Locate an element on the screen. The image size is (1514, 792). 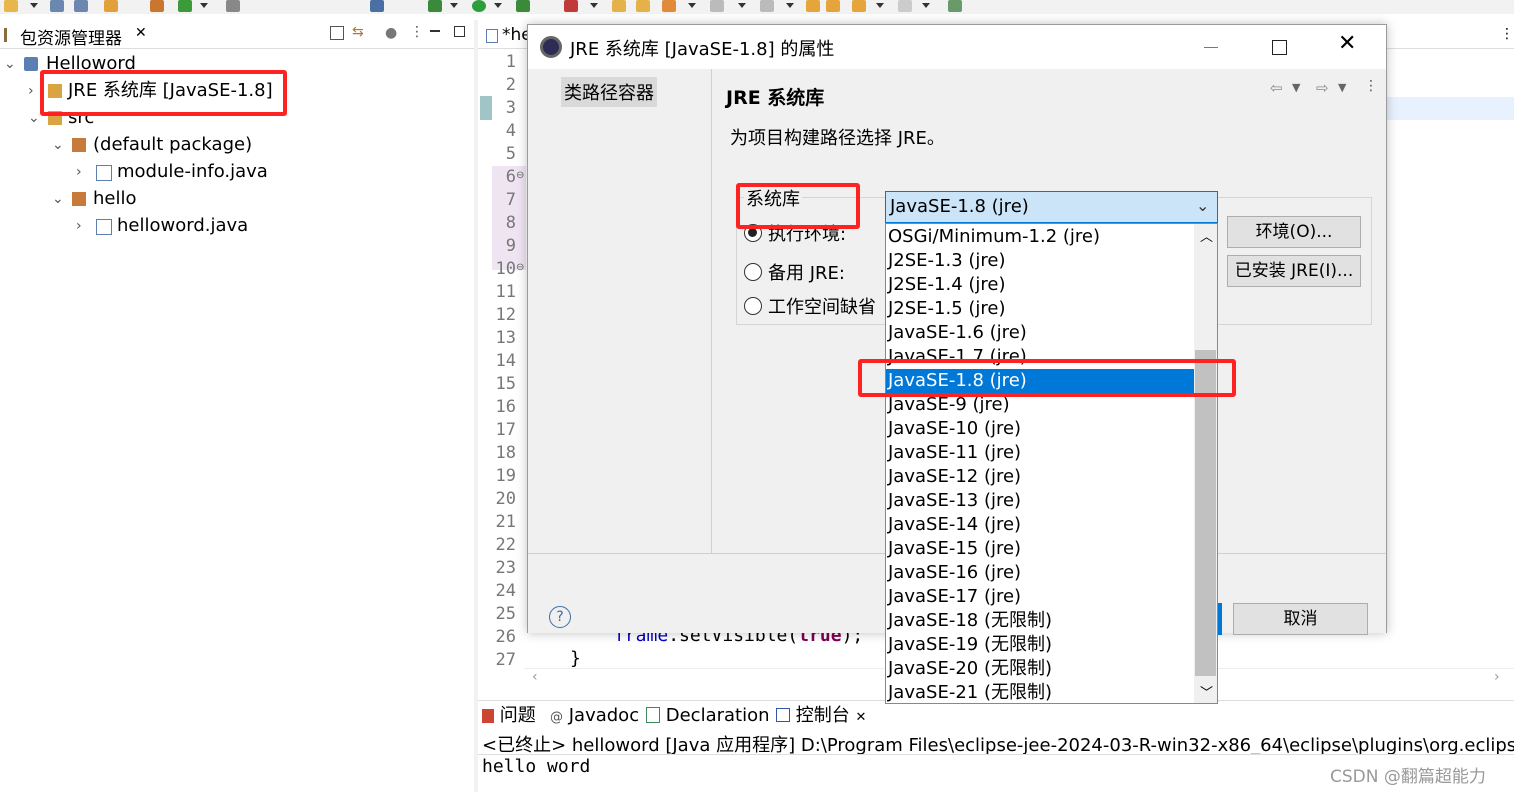
tab-package-explorer: 包资源管理器 ✕ is located at coordinates (76, 35).